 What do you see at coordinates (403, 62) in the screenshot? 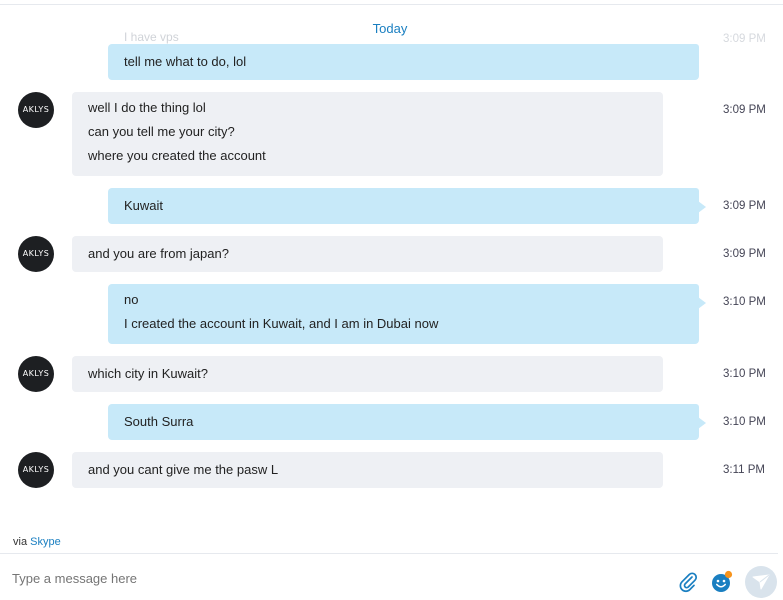
I see `message-bubble-outgoing: tell me what to do, lol` at bounding box center [403, 62].